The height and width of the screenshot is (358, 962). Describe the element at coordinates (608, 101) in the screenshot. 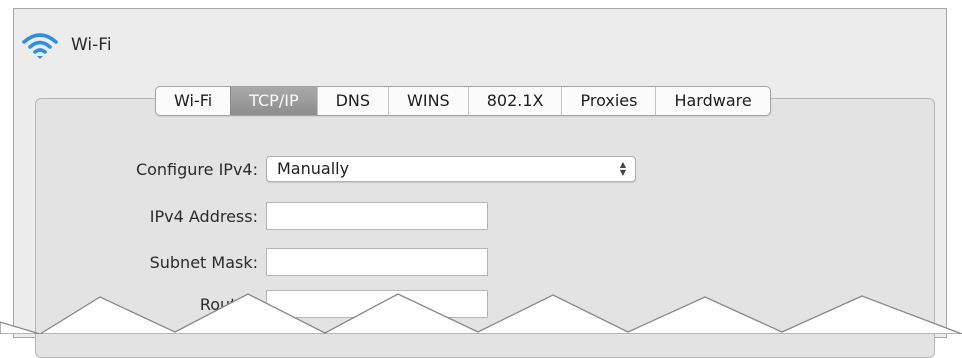

I see `tab-proxies: Proxies` at that location.